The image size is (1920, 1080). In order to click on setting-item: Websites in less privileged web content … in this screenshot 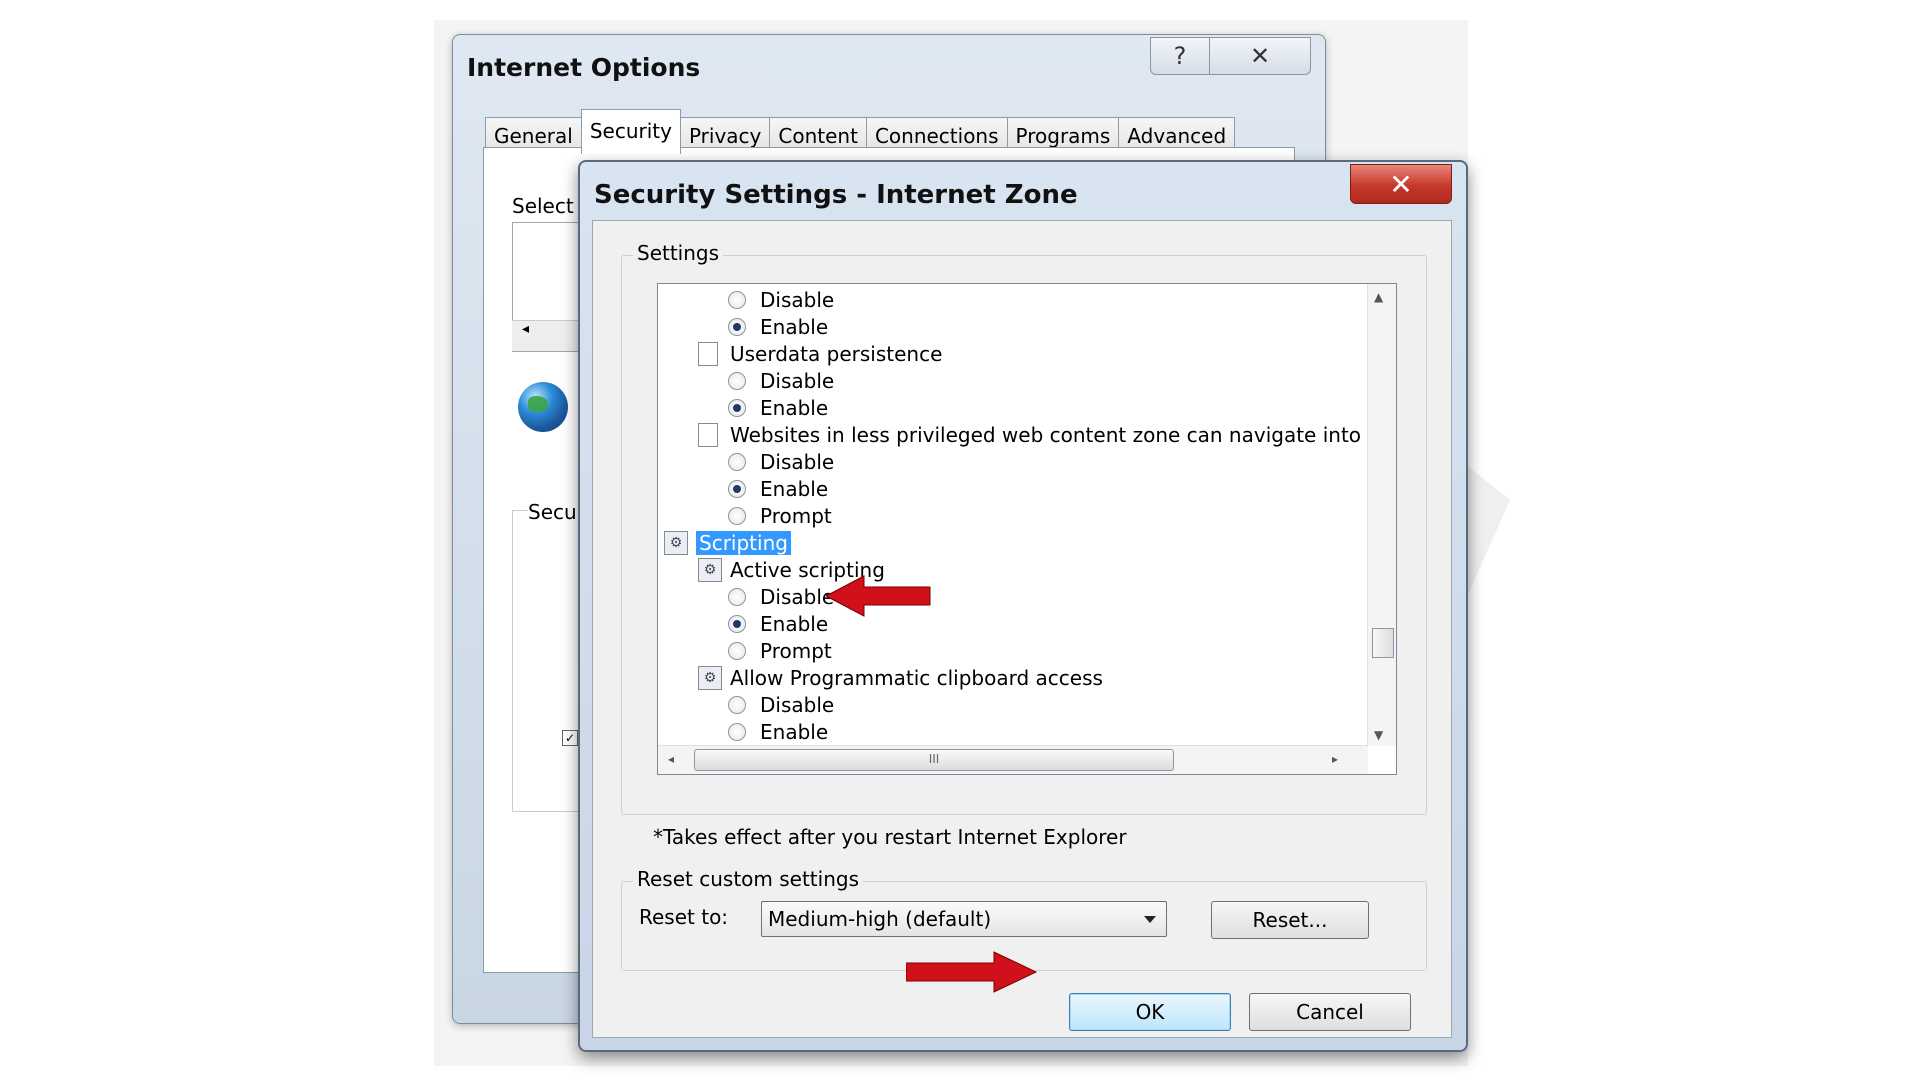, I will do `click(1029, 434)`.